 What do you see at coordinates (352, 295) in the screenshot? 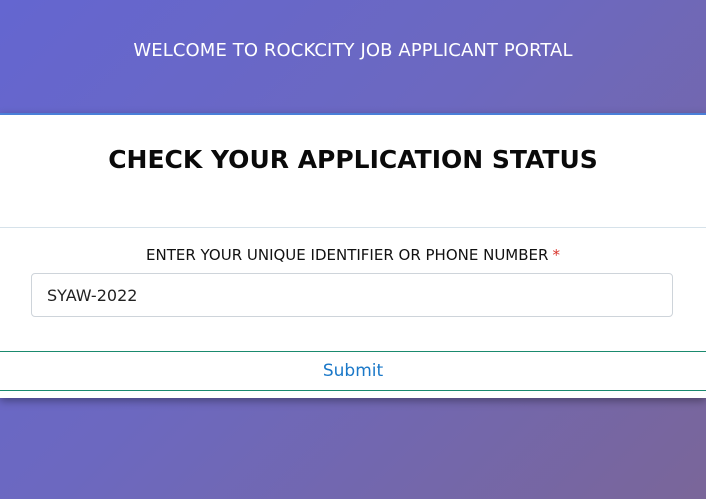
I see `identifier-input` at bounding box center [352, 295].